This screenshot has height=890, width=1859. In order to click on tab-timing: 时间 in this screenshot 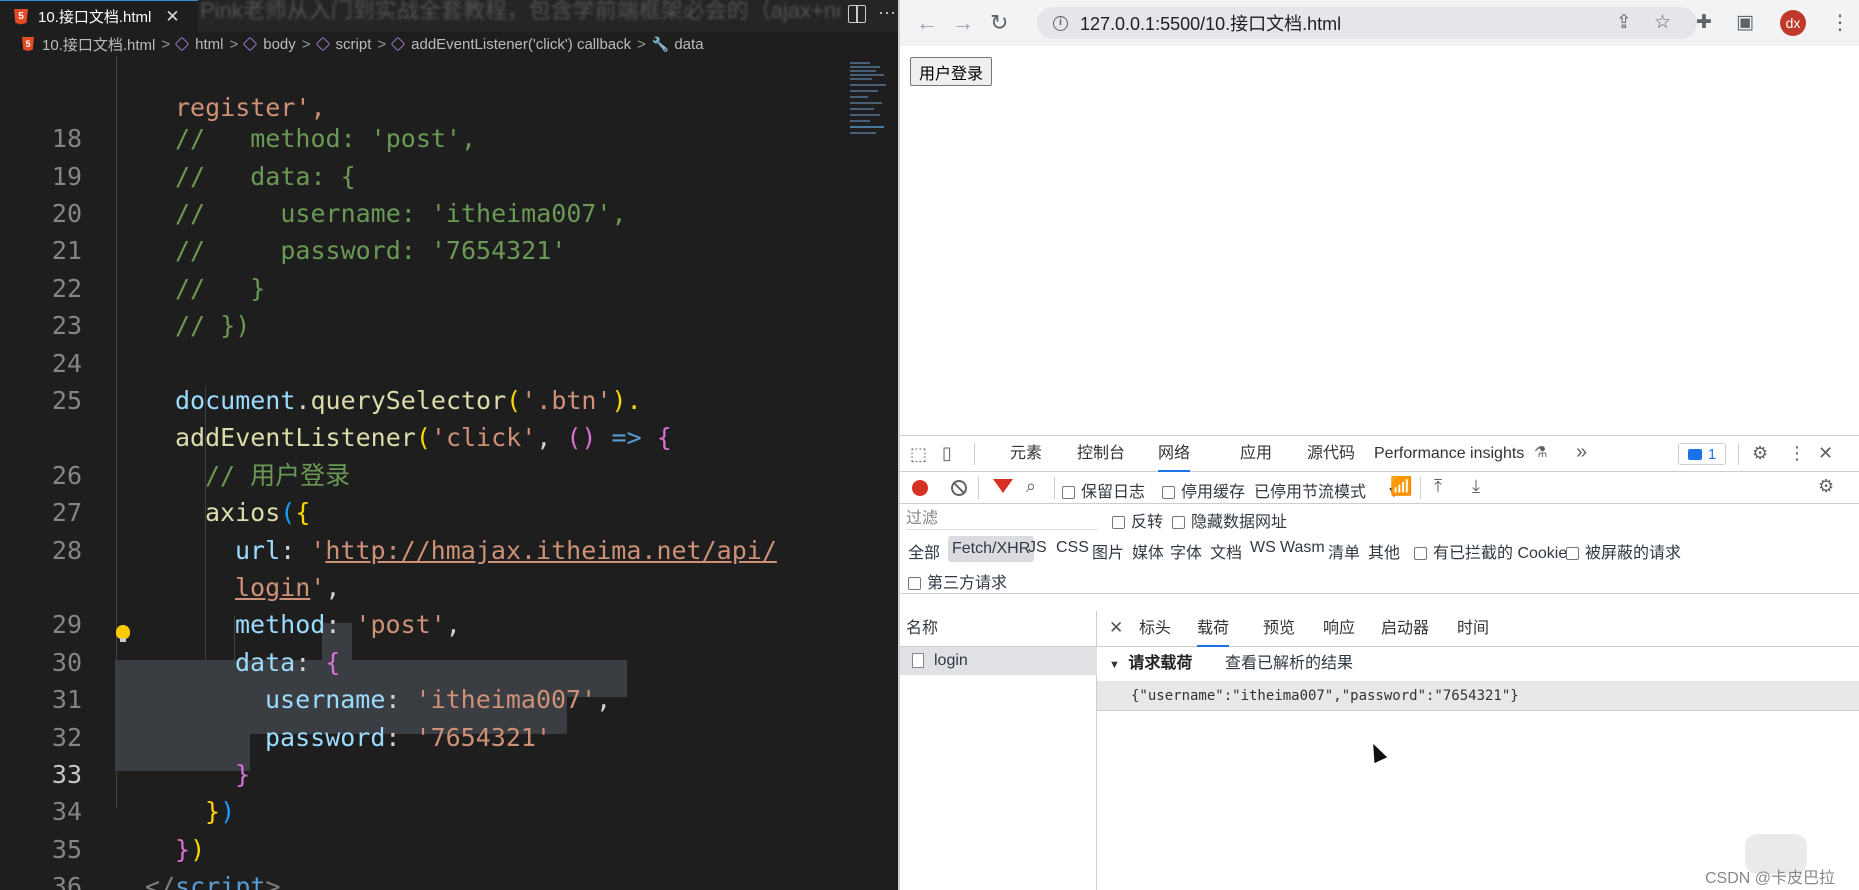, I will do `click(1473, 629)`.